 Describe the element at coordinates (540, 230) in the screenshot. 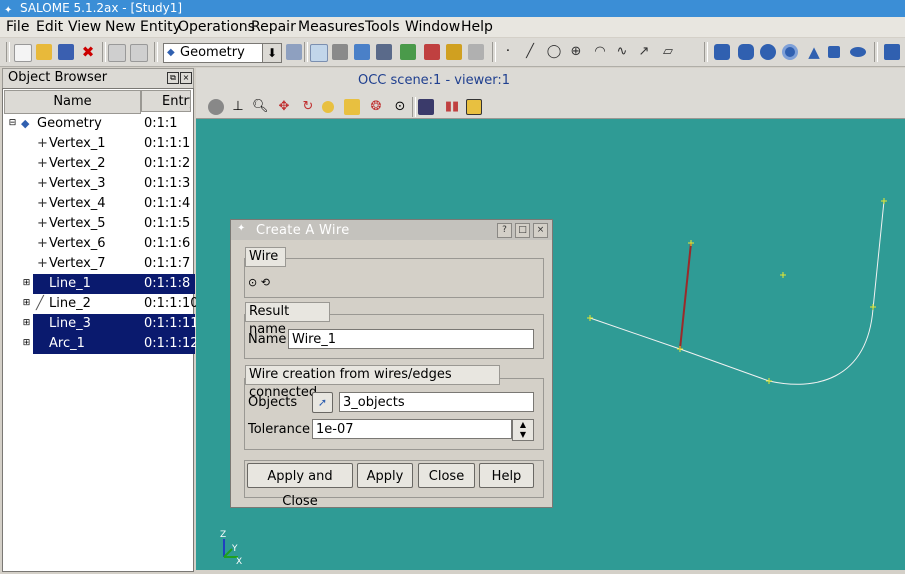

I see `close-icon: ×` at that location.